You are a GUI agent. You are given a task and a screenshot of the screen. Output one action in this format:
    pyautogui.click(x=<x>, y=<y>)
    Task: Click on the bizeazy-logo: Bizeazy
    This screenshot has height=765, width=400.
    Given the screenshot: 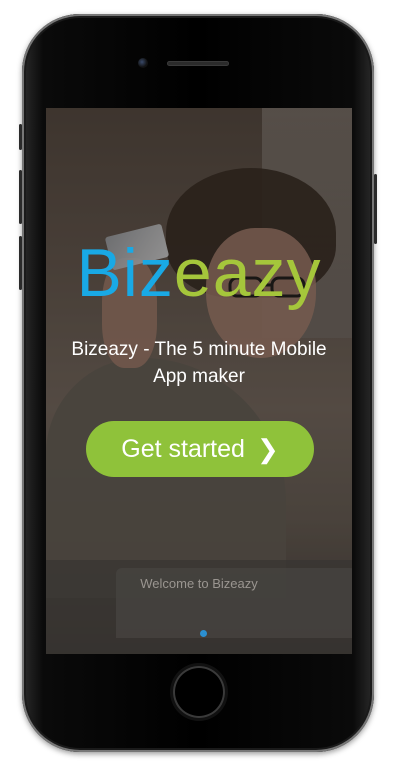 What is the action you would take?
    pyautogui.click(x=199, y=273)
    